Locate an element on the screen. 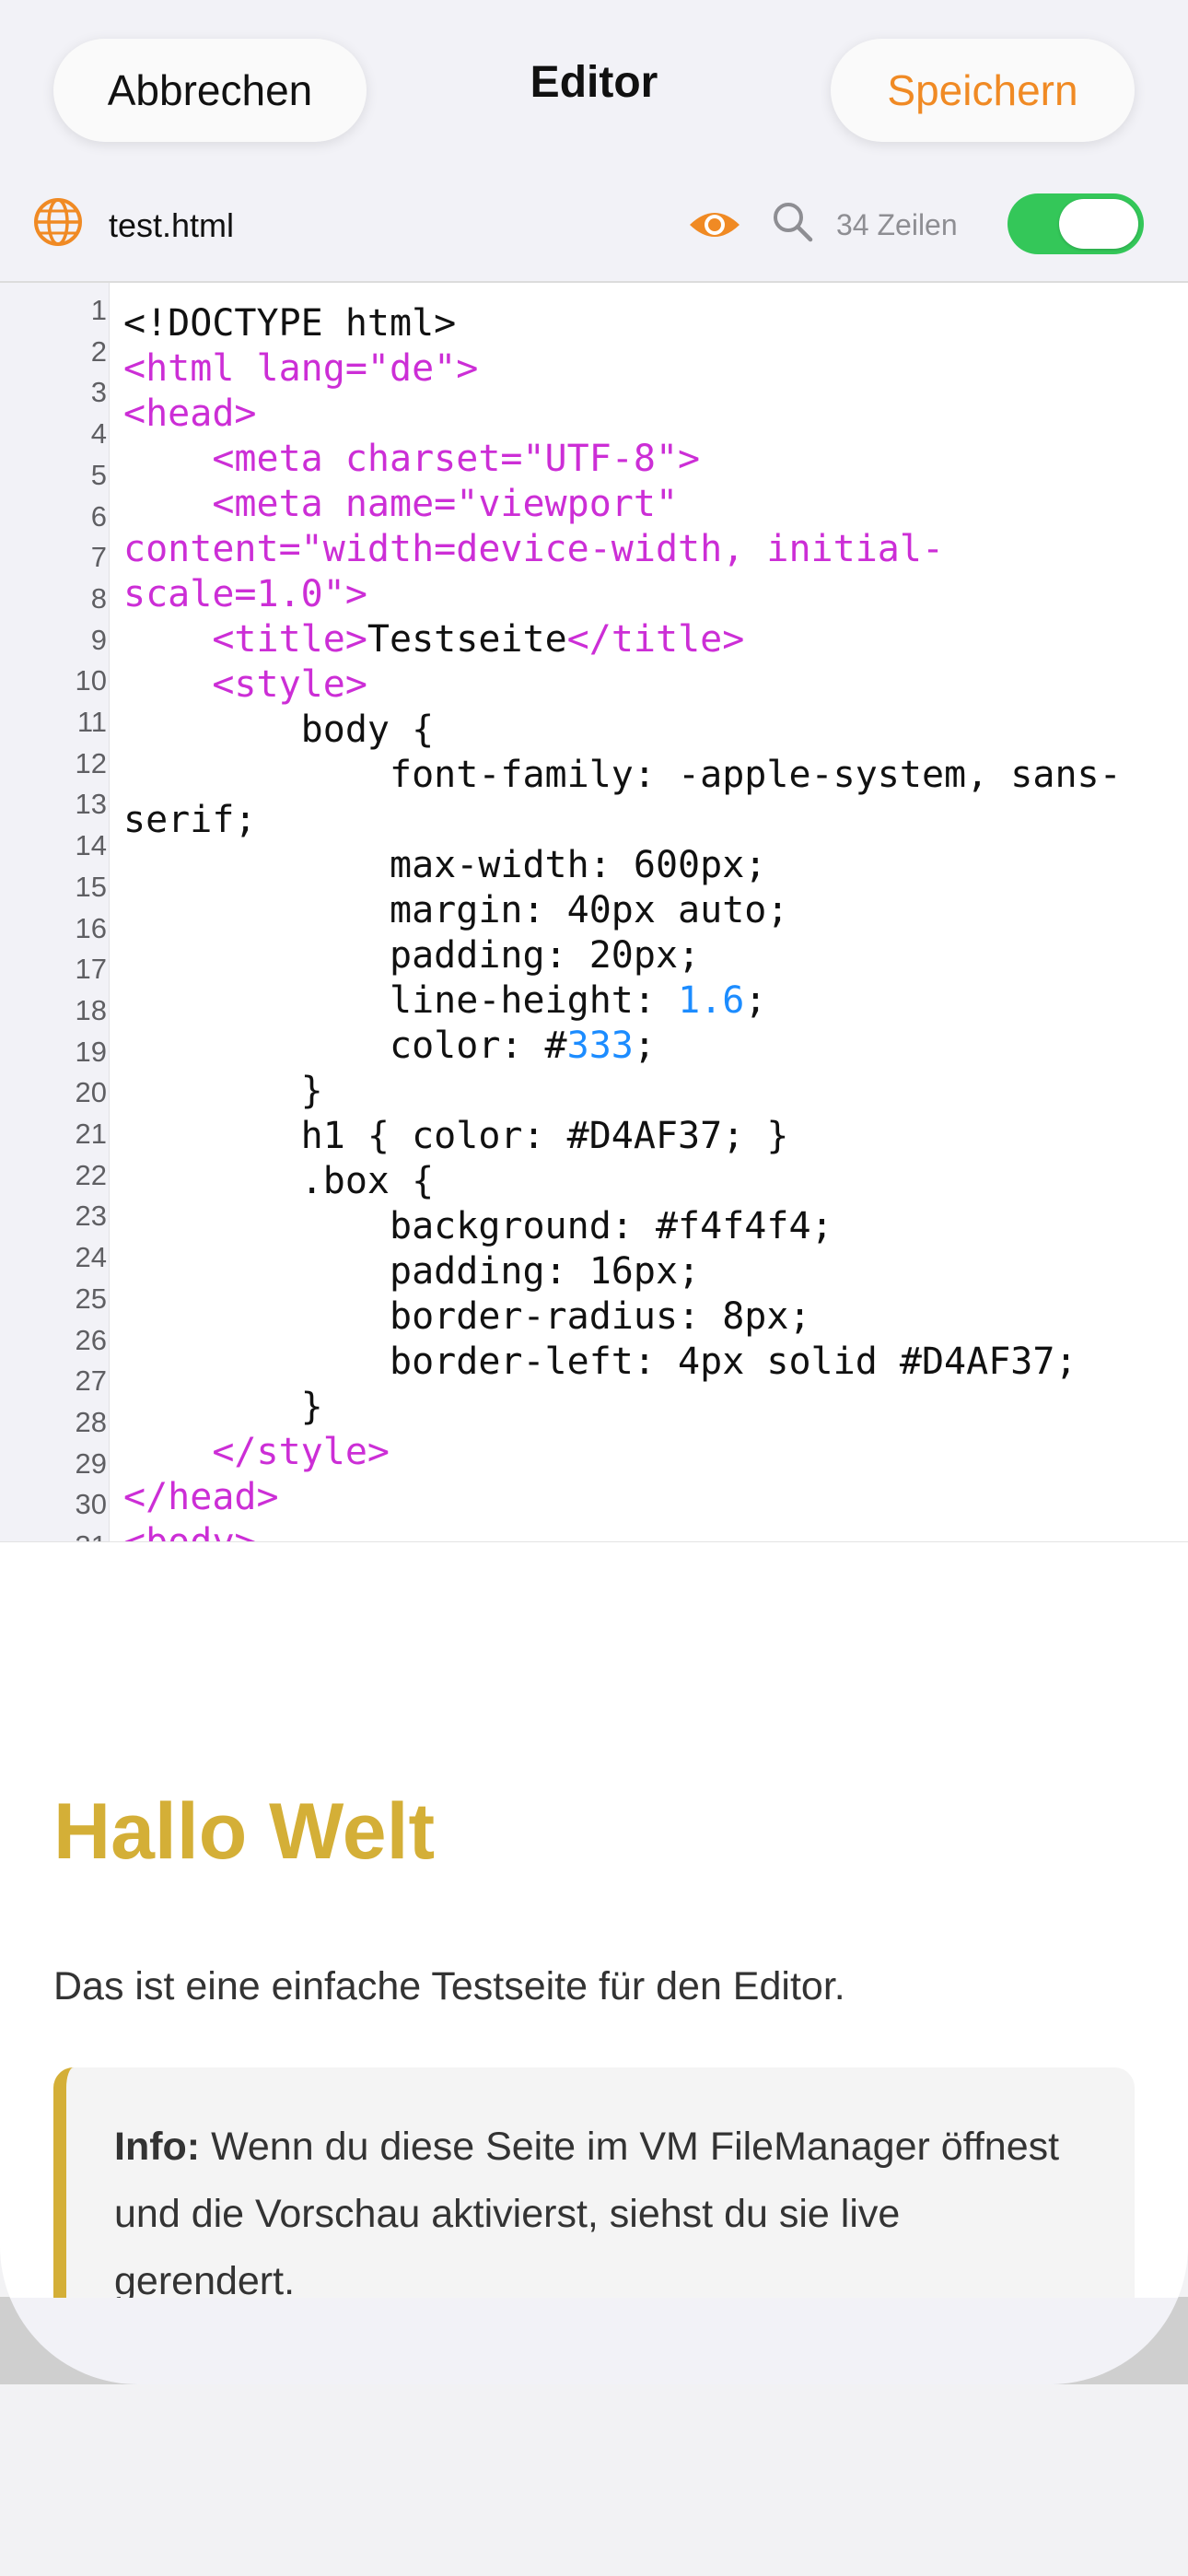 The image size is (1188, 2576). line-number: 21 is located at coordinates (91, 1134).